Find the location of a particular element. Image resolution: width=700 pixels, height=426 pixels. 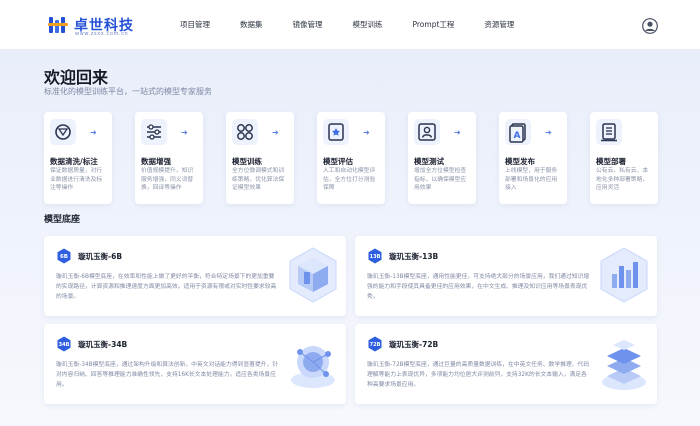

feature-card-model-training: ➜ 模型训练 全方位微调模式和训练策略，优化算法保证模型效果 is located at coordinates (260, 158).